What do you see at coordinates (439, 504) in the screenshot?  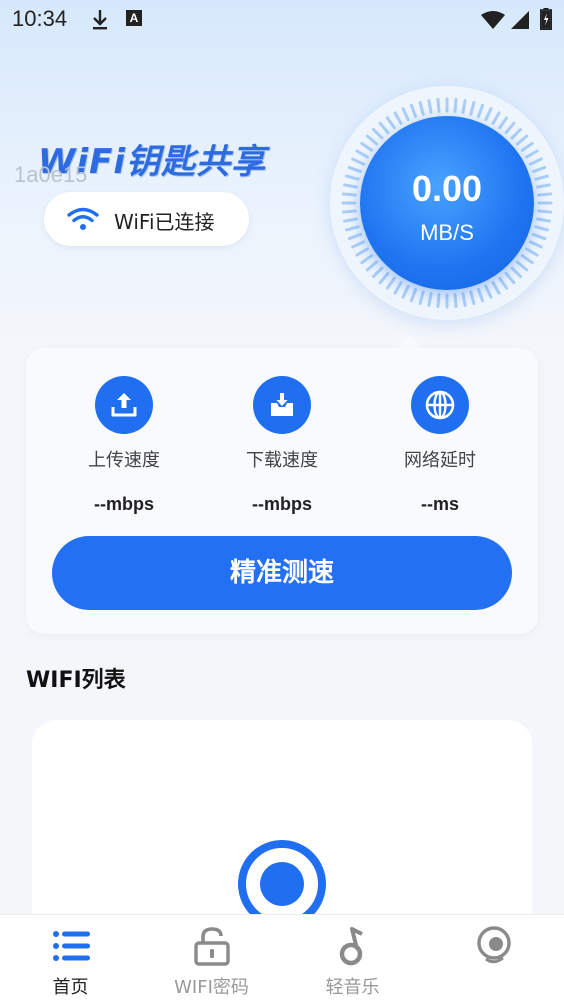 I see `latency-value: --ms` at bounding box center [439, 504].